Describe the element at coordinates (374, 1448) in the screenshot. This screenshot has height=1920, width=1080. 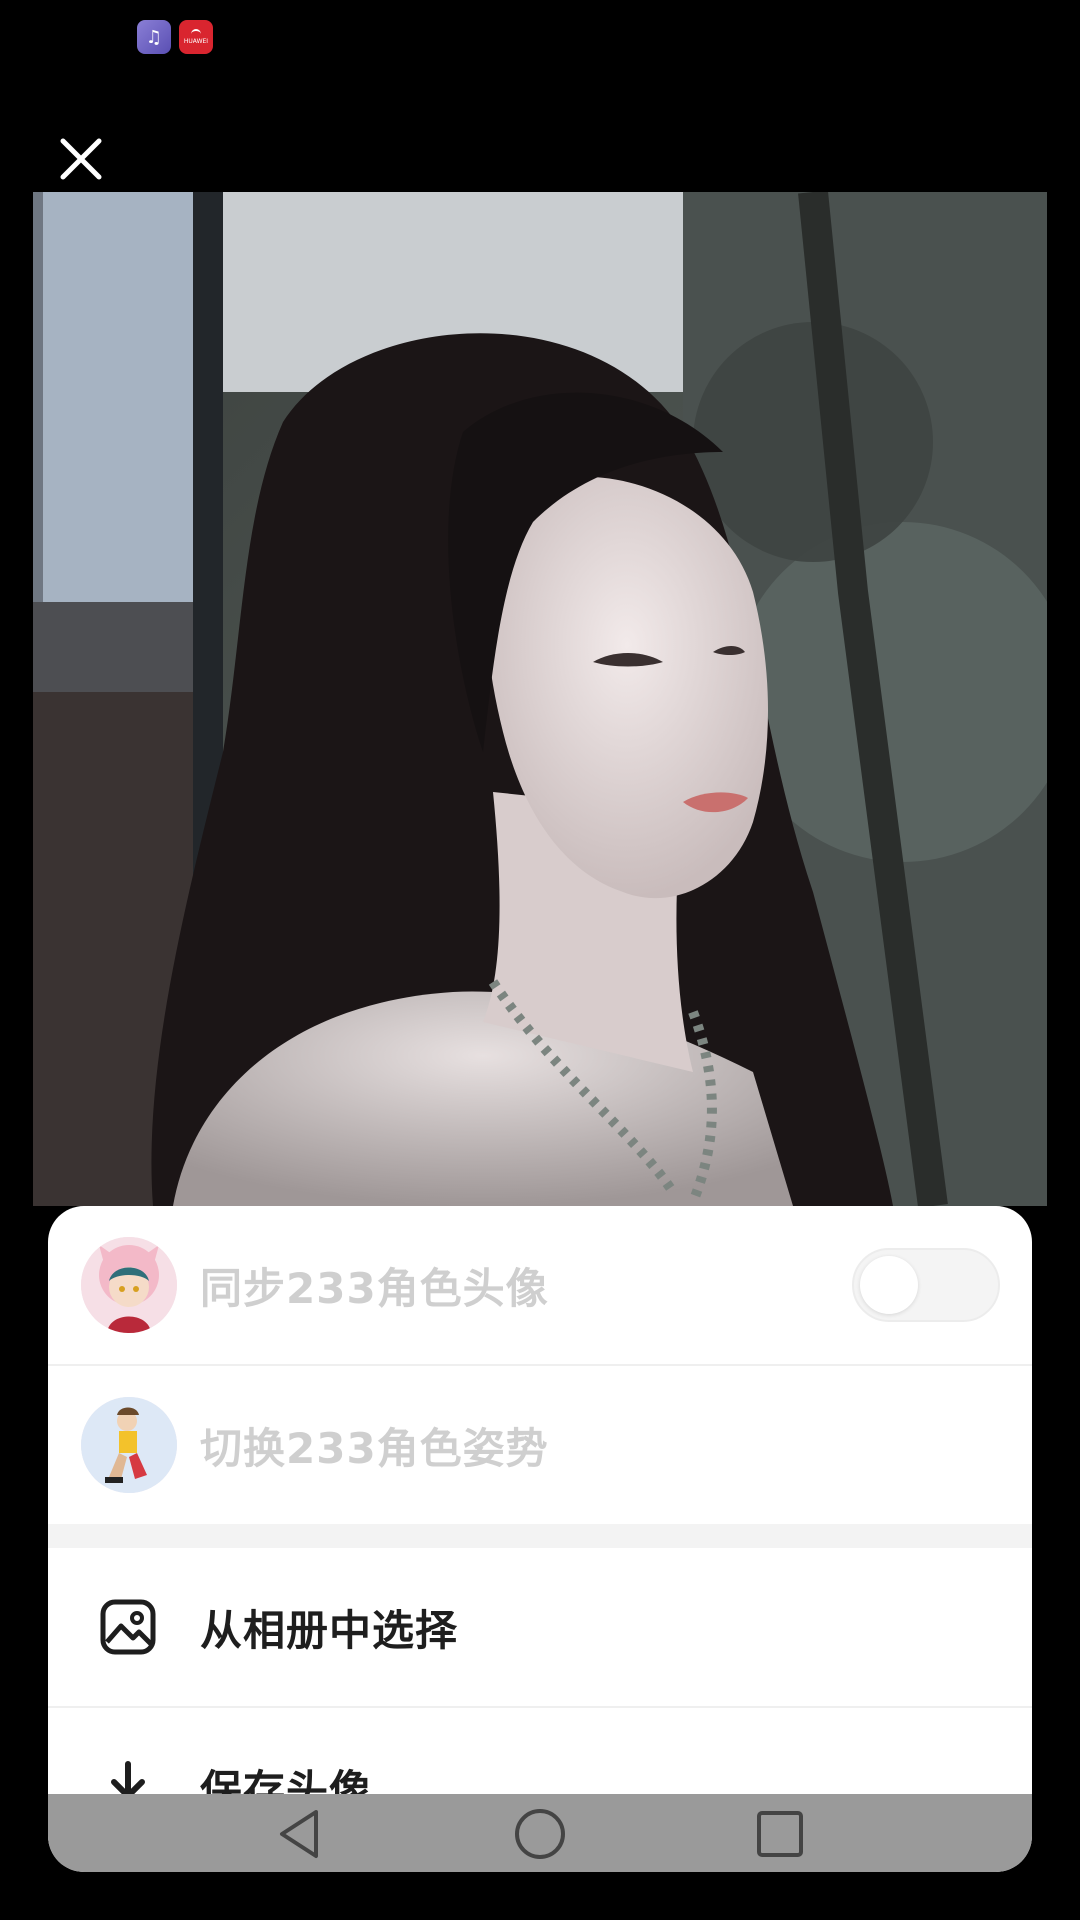
I see `switch-role-pose-label: 切换233角色姿势` at that location.